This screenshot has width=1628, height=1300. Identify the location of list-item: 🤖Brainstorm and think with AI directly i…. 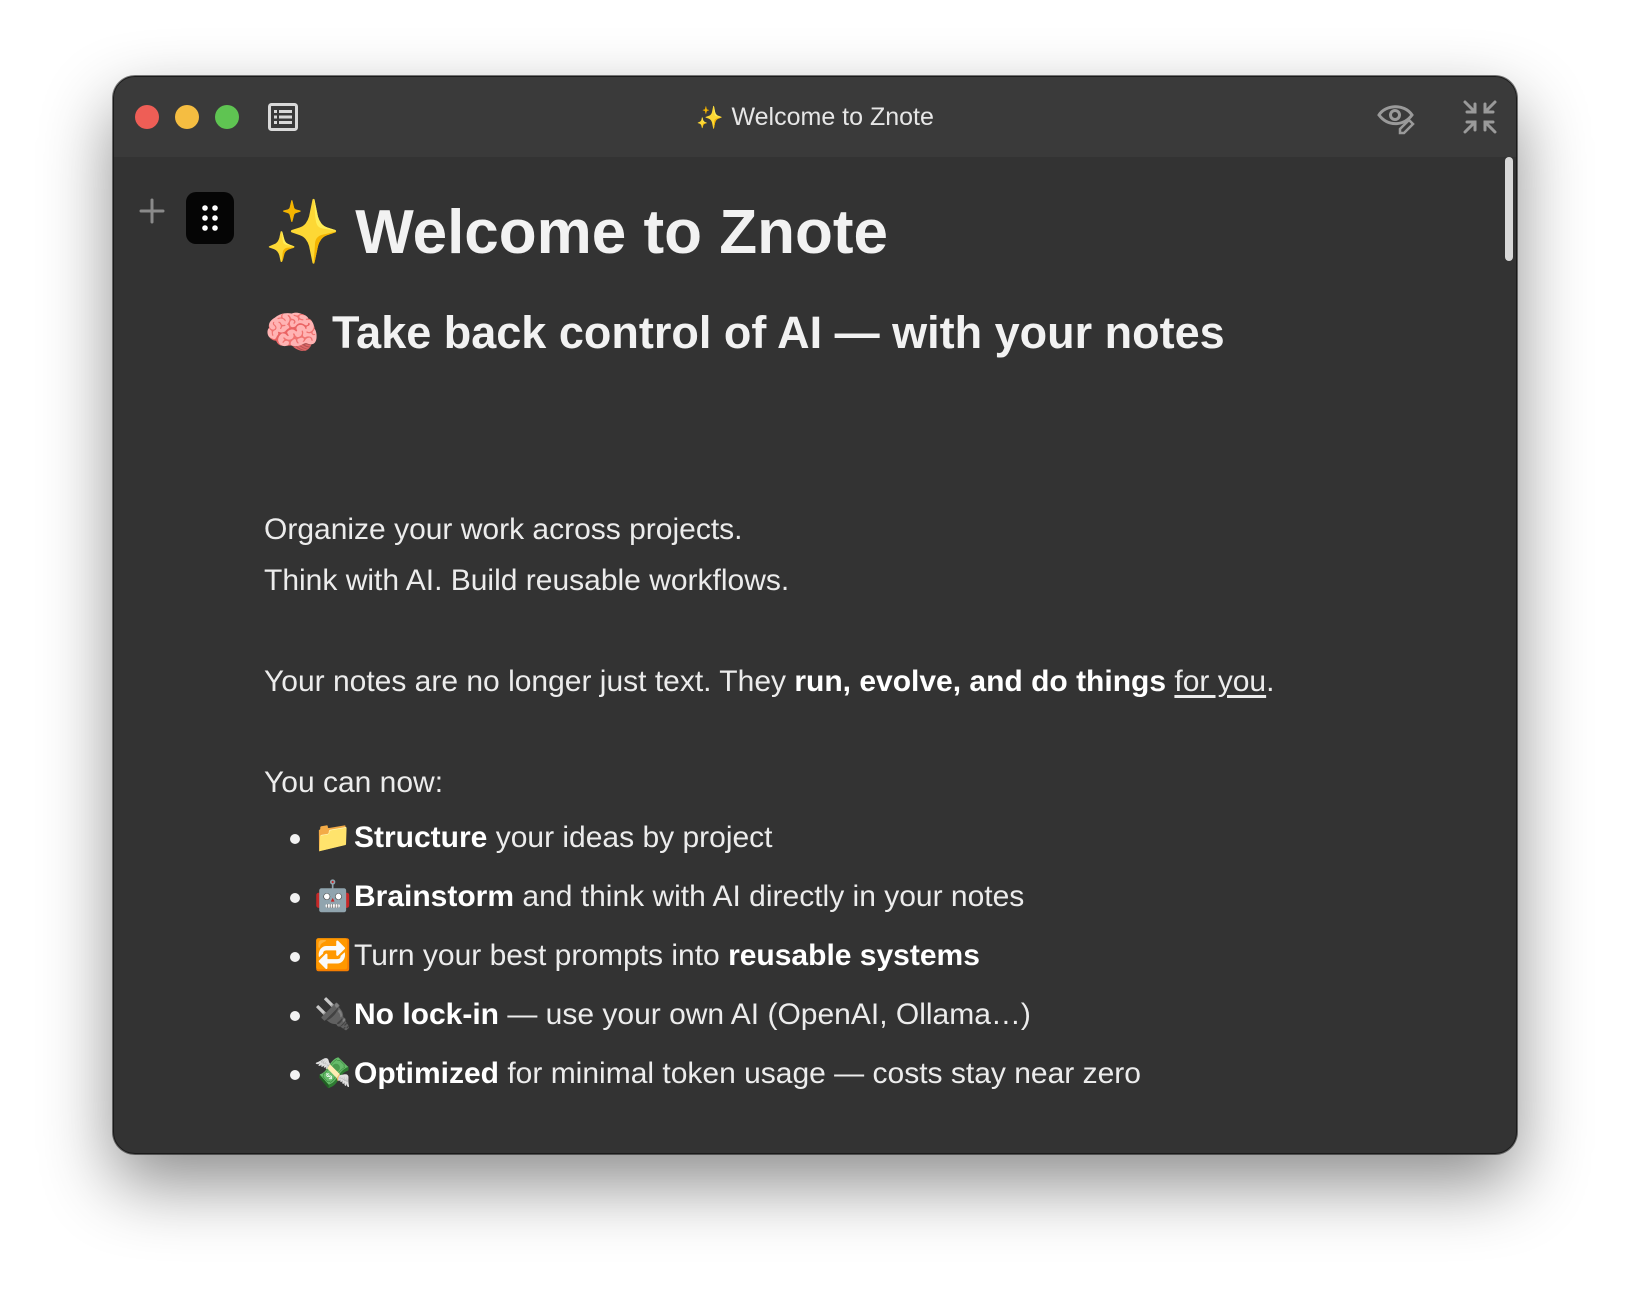
(702, 907).